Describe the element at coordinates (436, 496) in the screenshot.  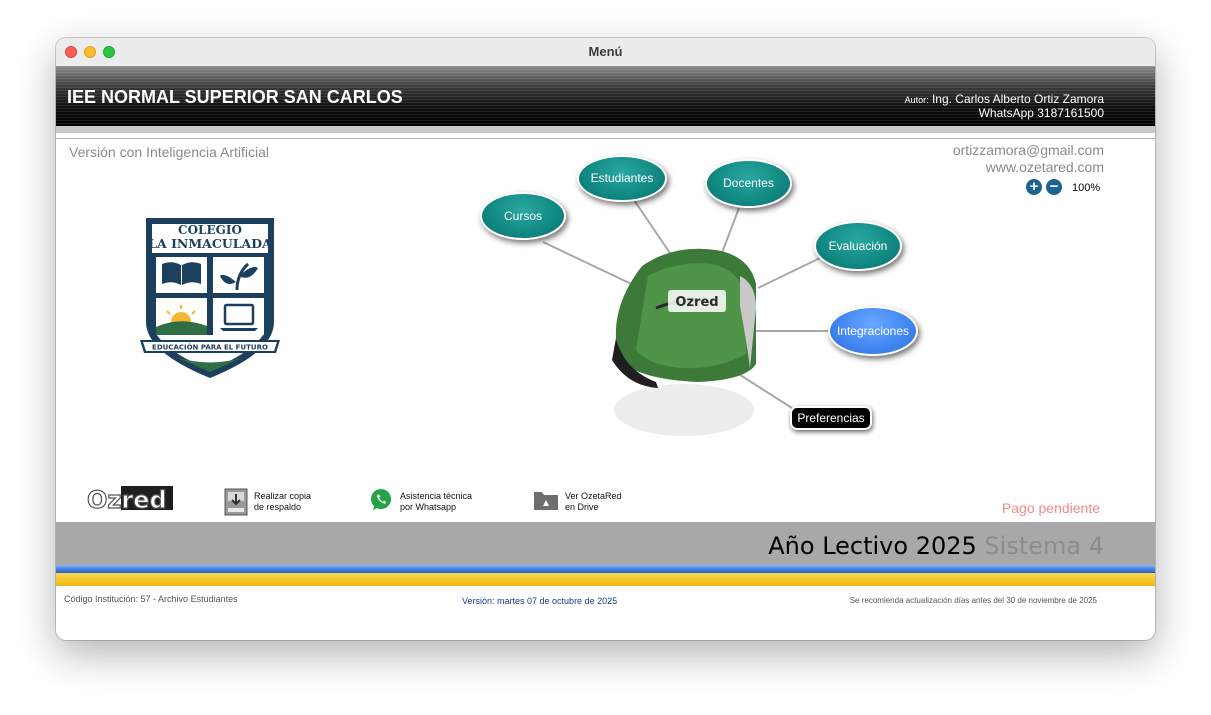
I see `whatsapp-line1: Asistencia técnica` at that location.